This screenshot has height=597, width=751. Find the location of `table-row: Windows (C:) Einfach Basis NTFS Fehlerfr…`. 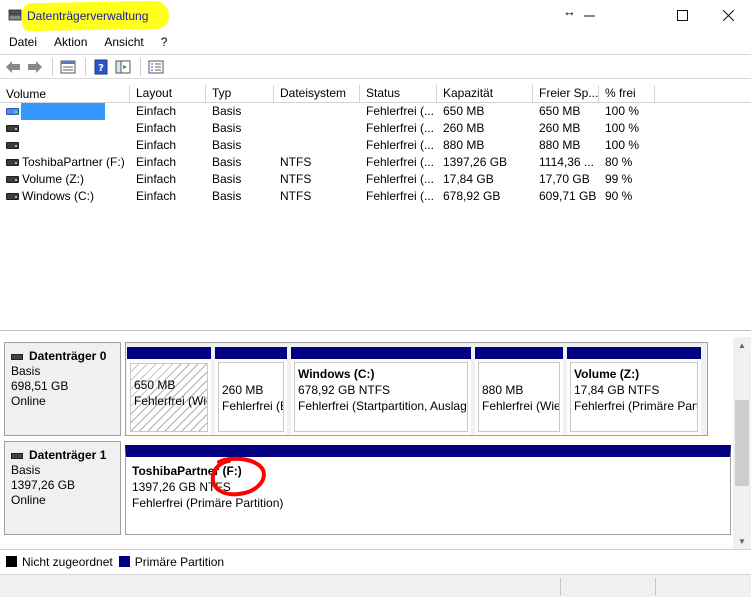

table-row: Windows (C:) Einfach Basis NTFS Fehlerfr… is located at coordinates (375, 196).